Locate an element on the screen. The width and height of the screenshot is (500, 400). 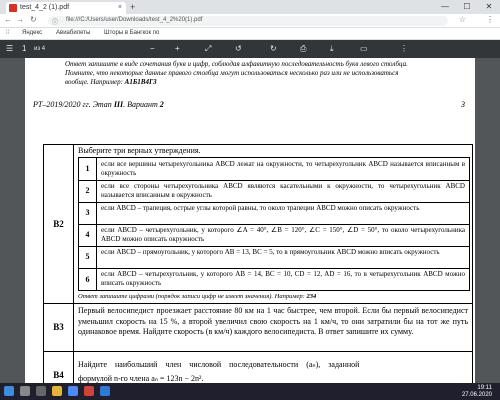
task-view-icon is located at coordinates (41, 391).